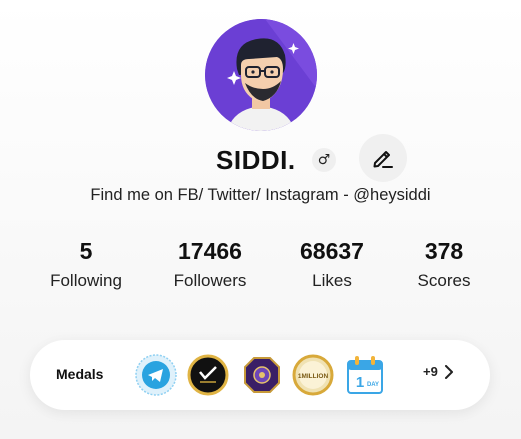 This screenshot has width=521, height=439. I want to click on stat-label: Likes, so click(332, 280).